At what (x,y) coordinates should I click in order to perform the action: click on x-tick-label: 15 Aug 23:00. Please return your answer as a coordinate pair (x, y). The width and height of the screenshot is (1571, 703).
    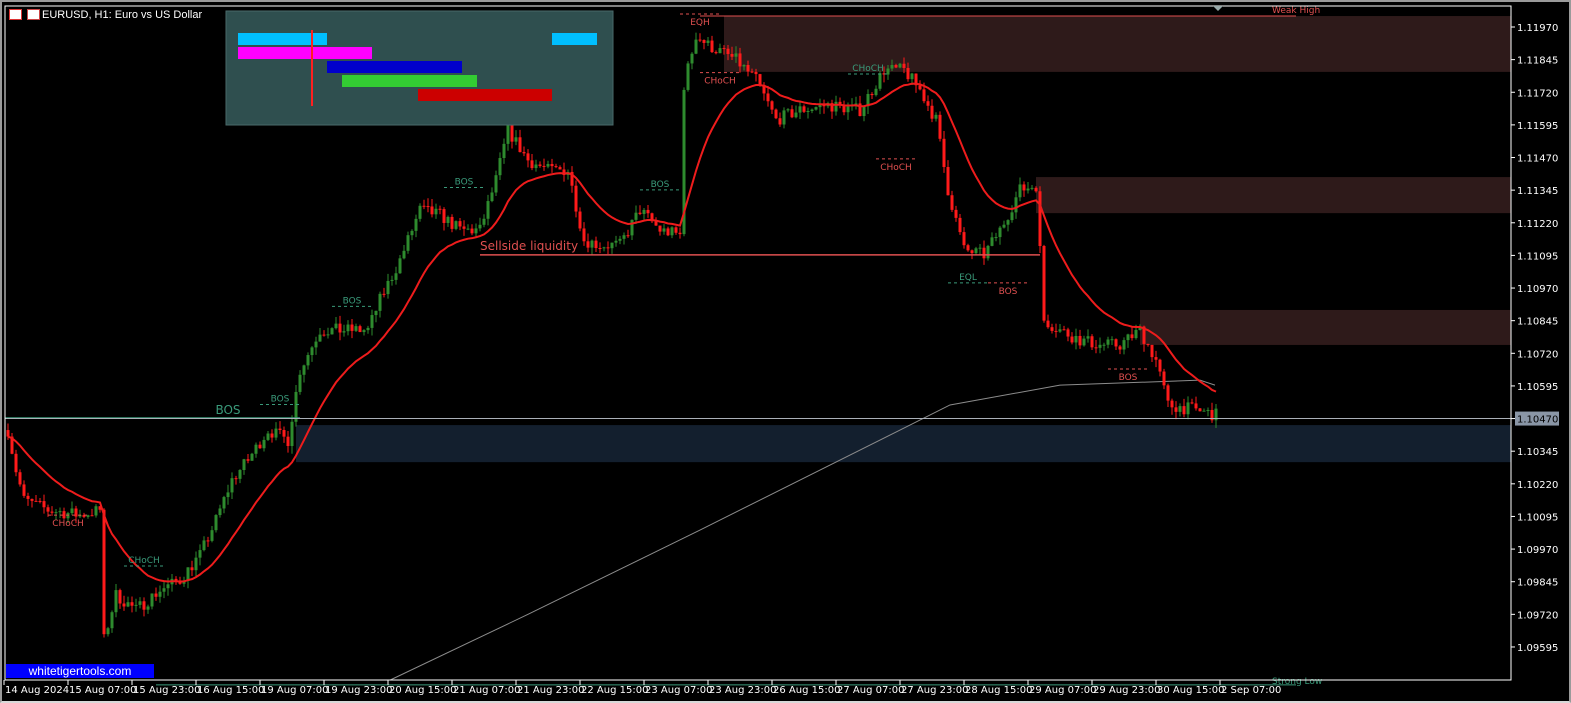
    Looking at the image, I should click on (166, 690).